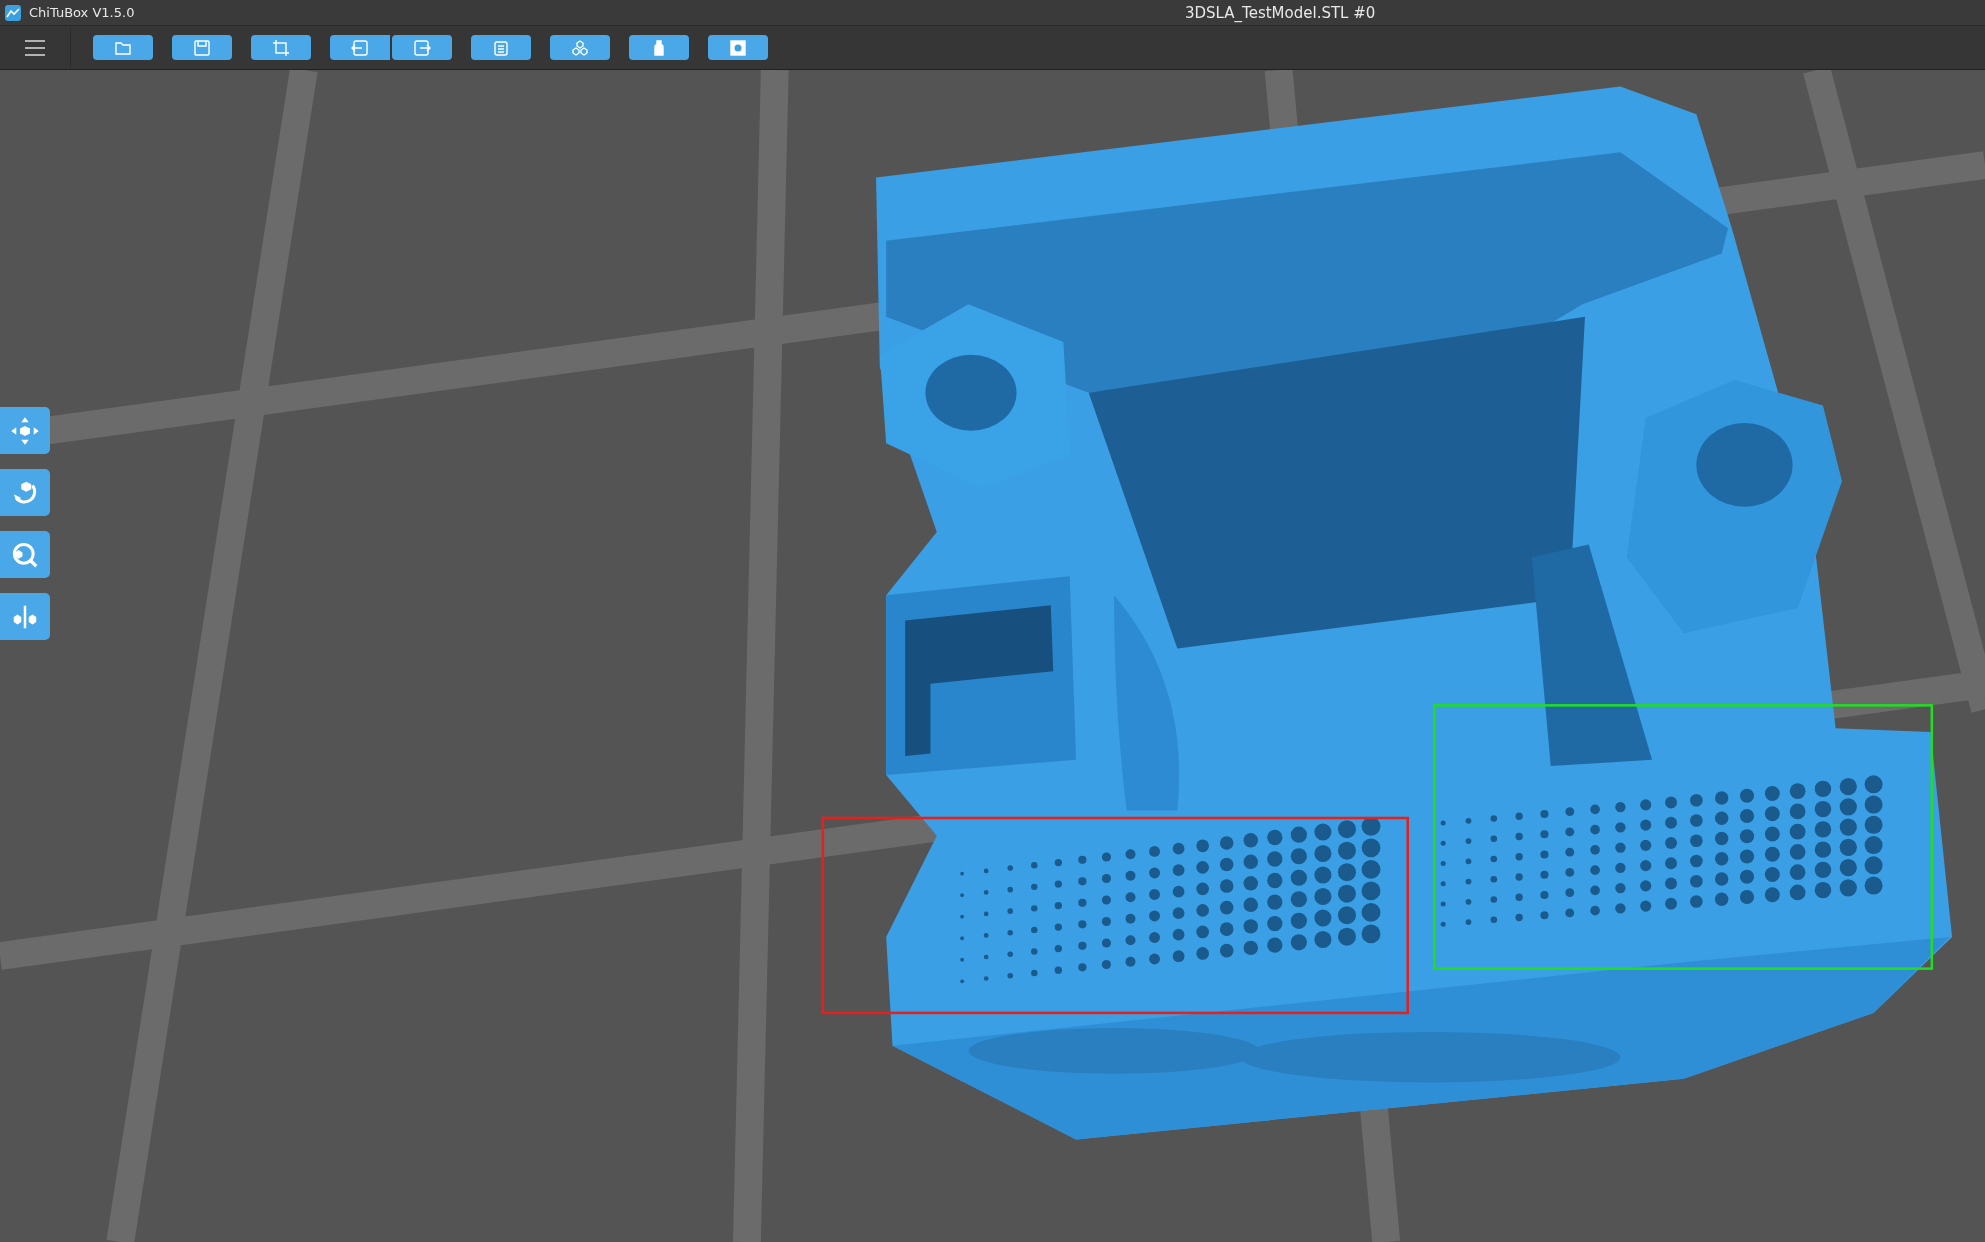  I want to click on models-button, so click(580, 47).